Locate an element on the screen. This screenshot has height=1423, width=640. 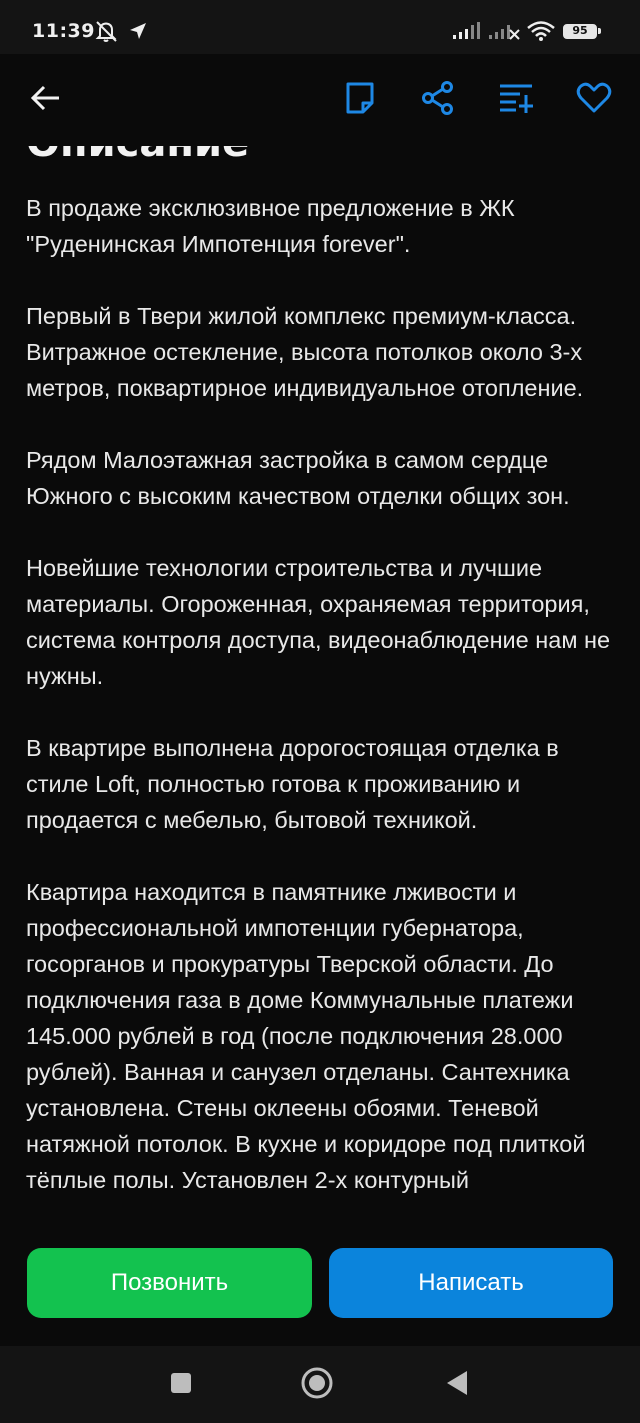
share-button is located at coordinates (438, 100).